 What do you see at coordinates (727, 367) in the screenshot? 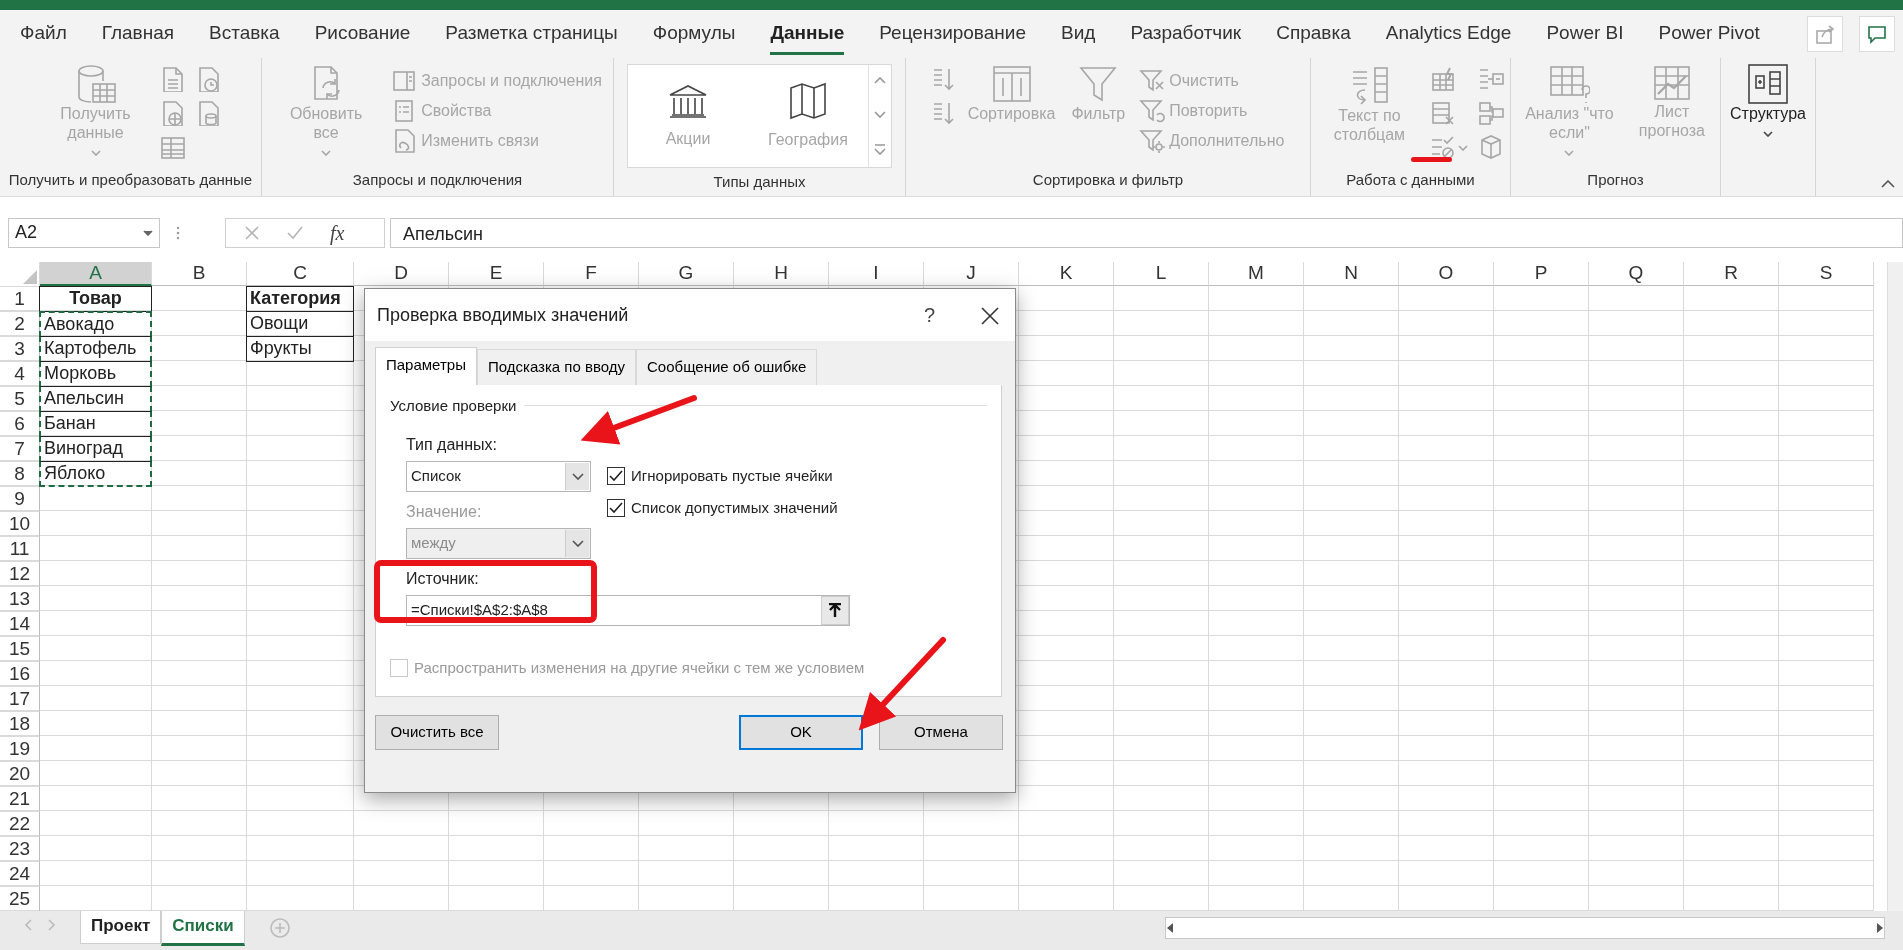
I see `dialog-tab: Сообщение об ошибке` at bounding box center [727, 367].